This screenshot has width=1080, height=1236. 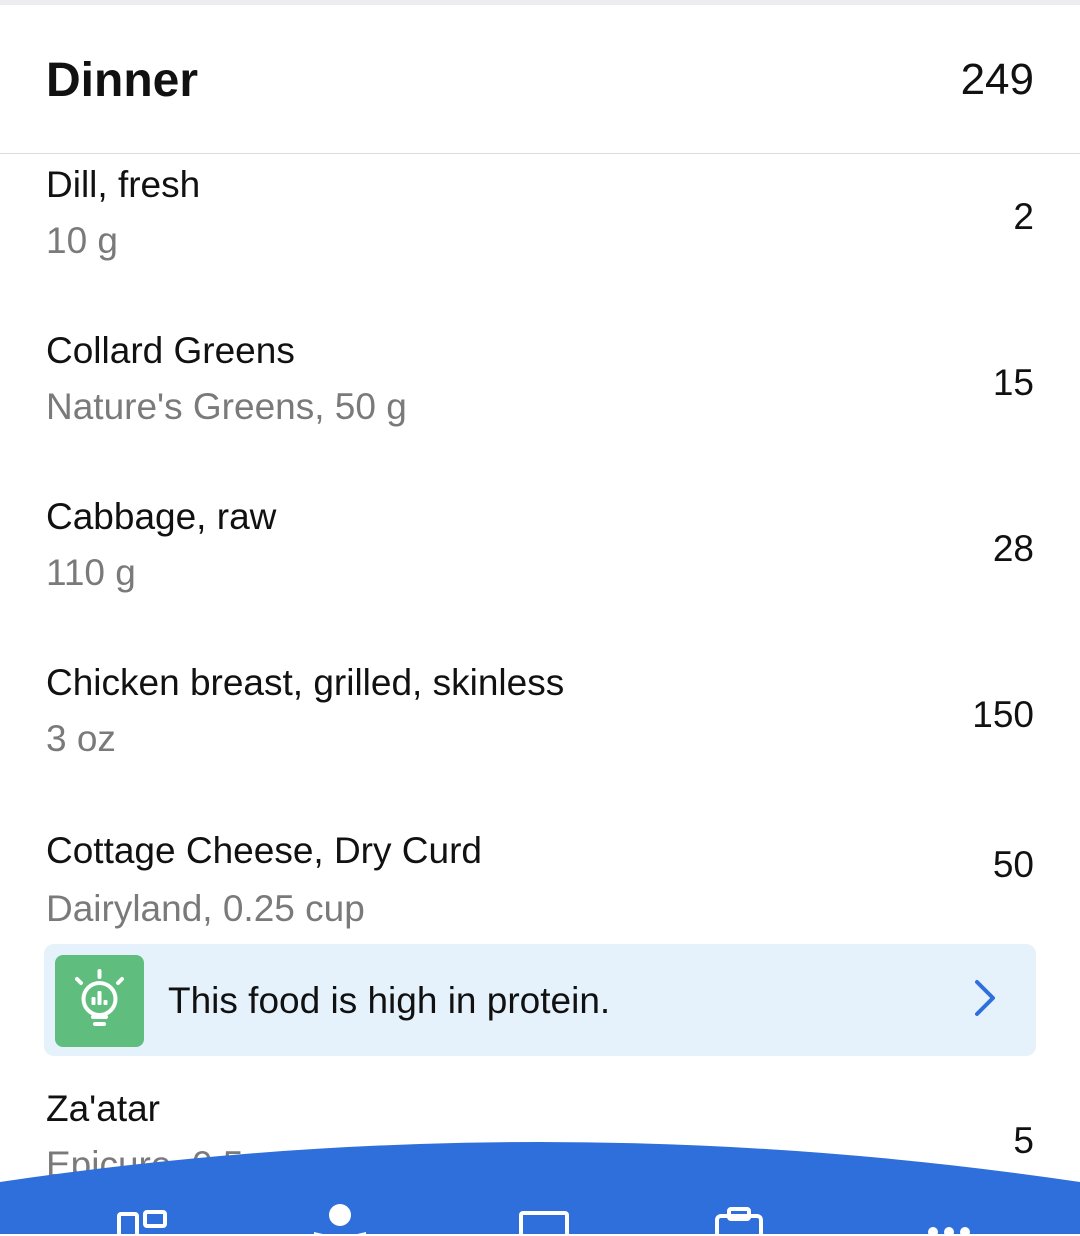 I want to click on bottom-navigation-bar, so click(x=540, y=1188).